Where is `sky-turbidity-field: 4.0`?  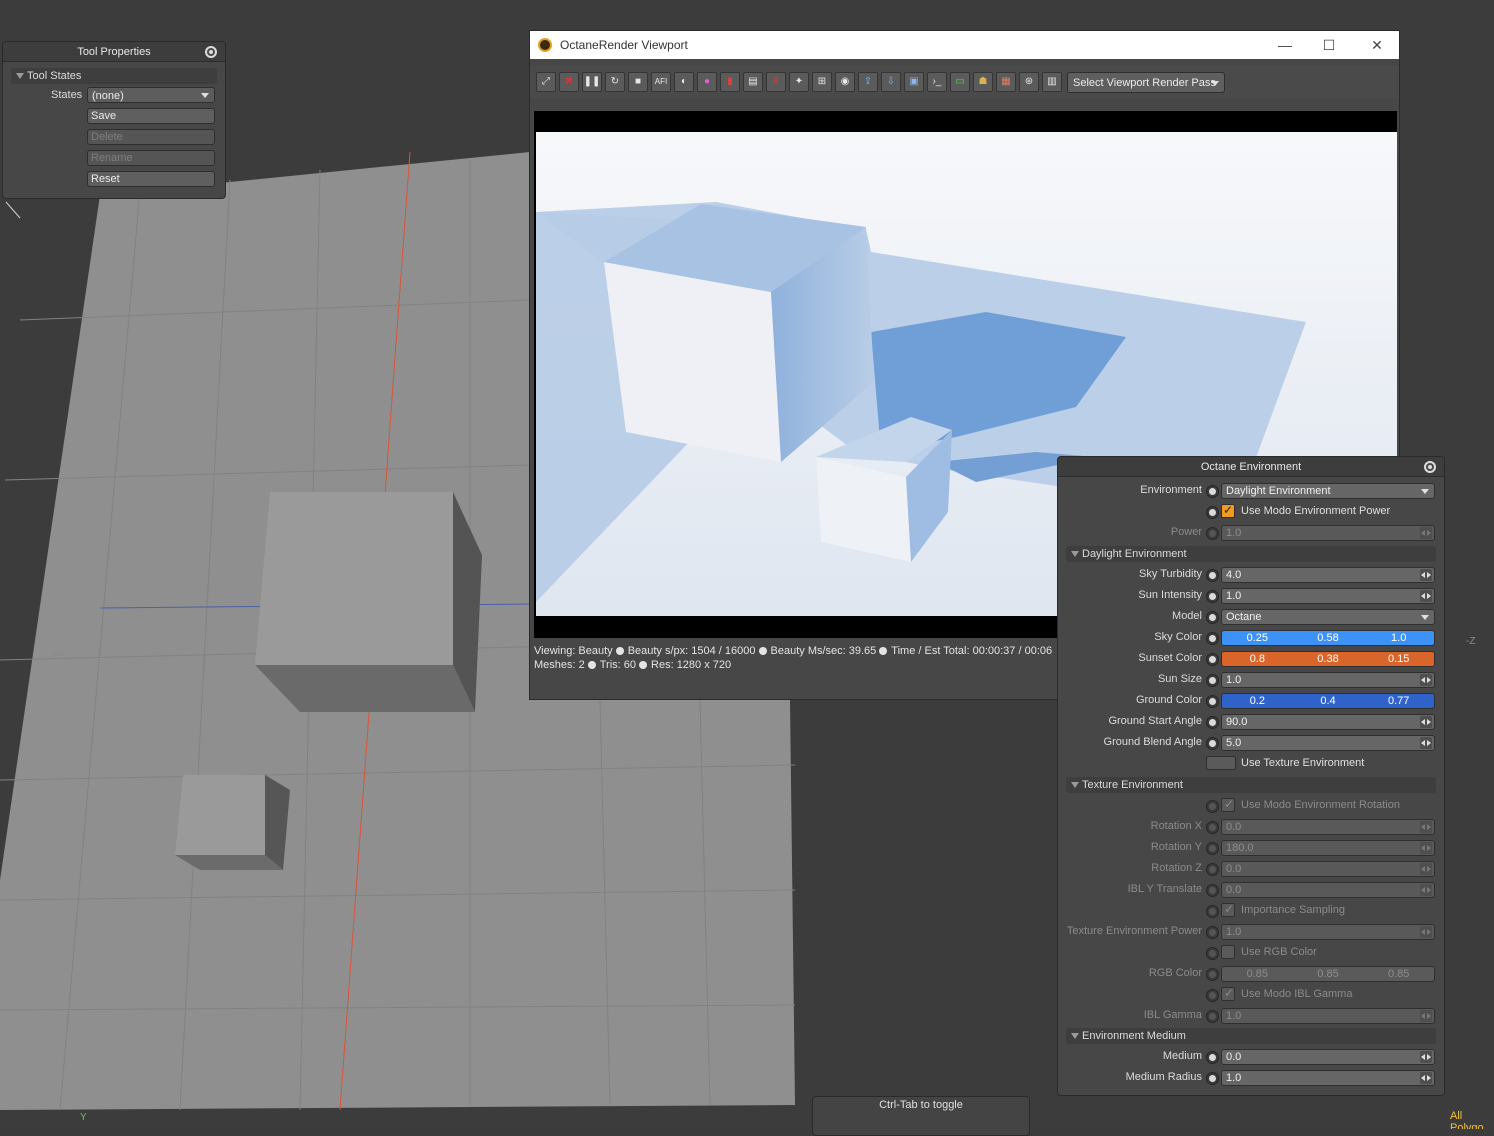 sky-turbidity-field: 4.0 is located at coordinates (1328, 575).